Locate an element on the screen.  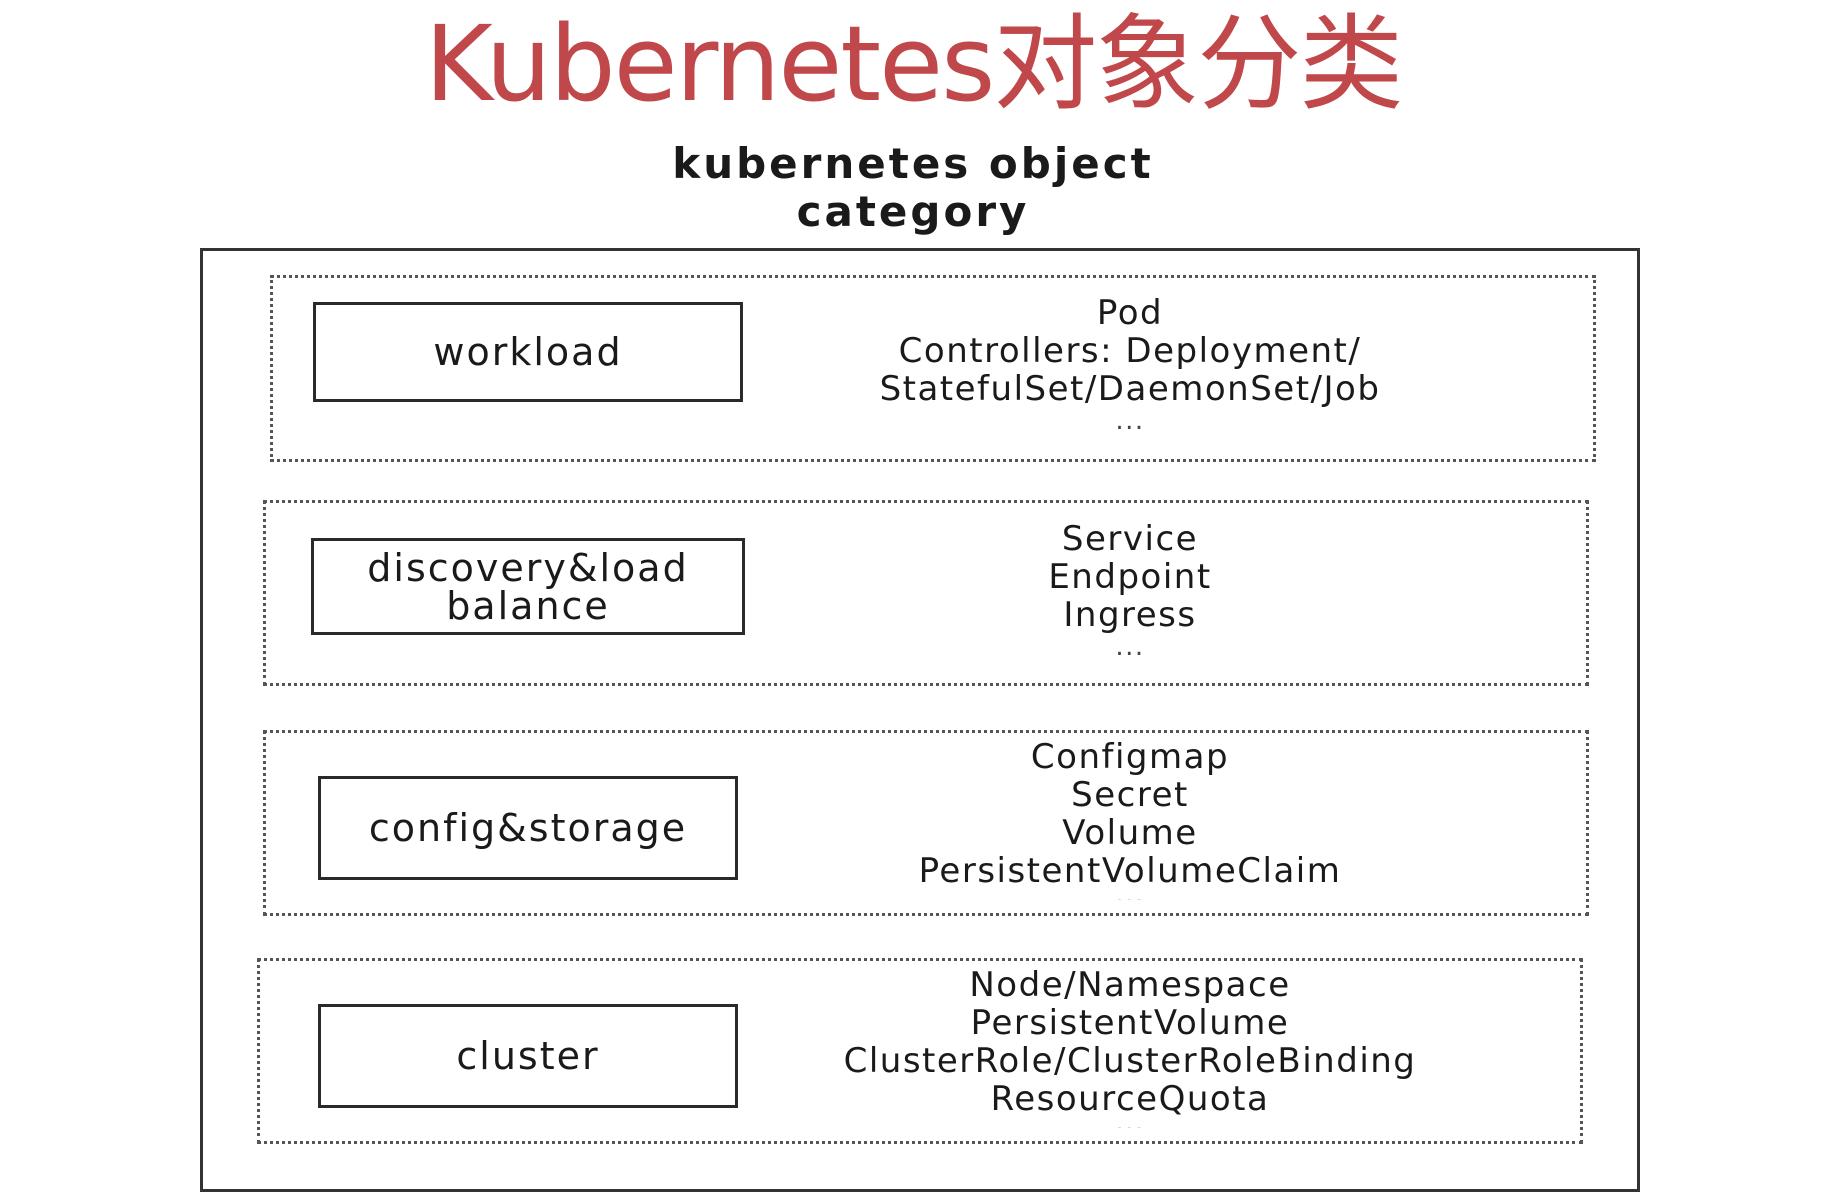
category-box-discovery-load-balance: discovery&load balance is located at coordinates (528, 586).